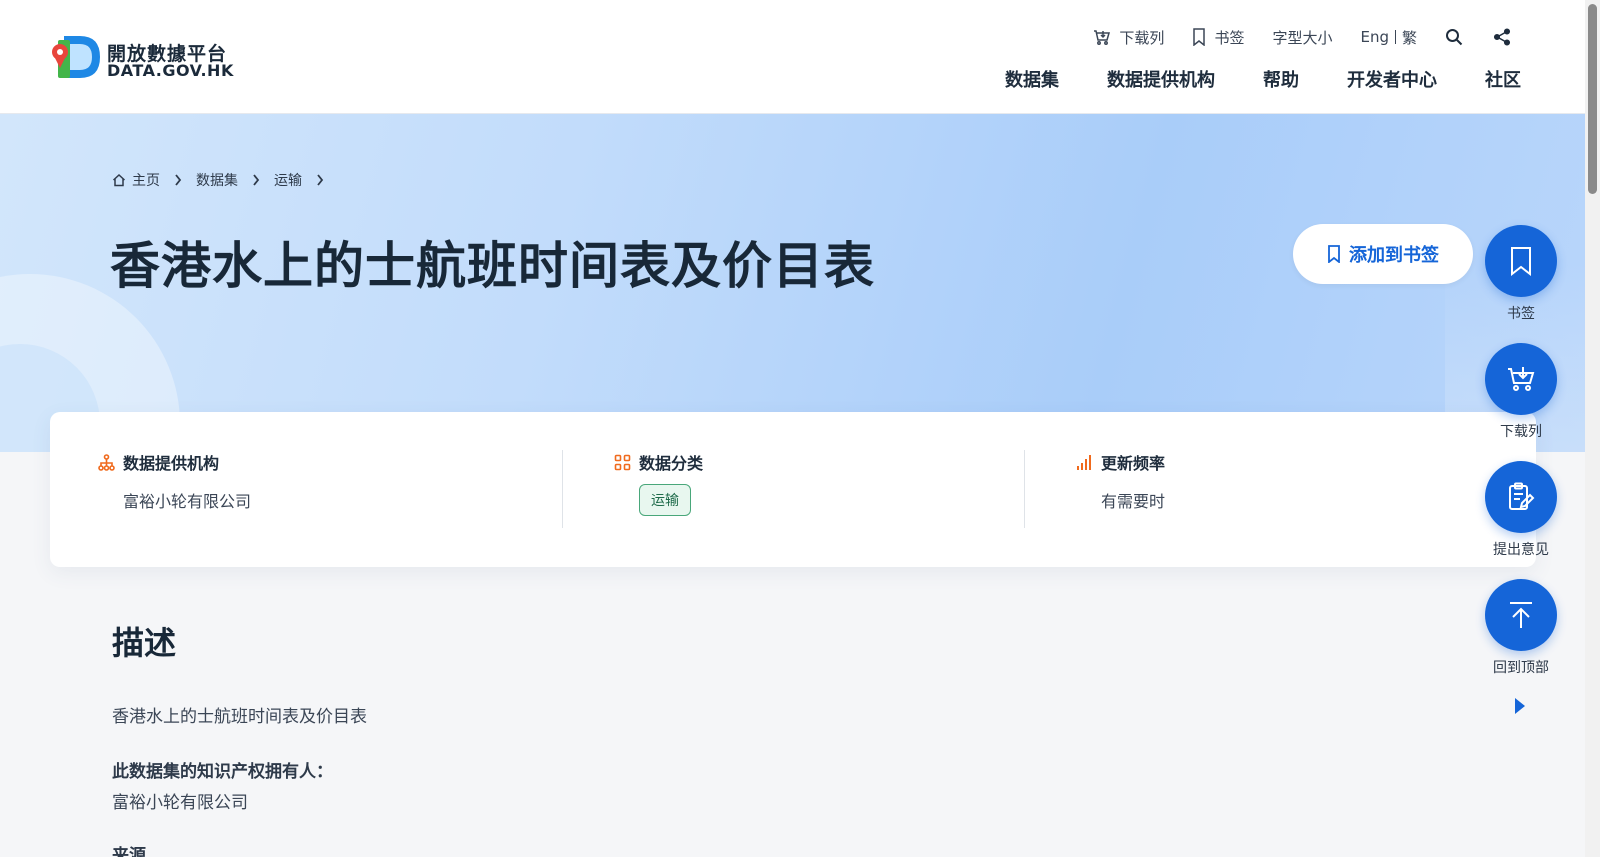 This screenshot has height=857, width=1600. I want to click on category-label: 数据分类, so click(671, 463).